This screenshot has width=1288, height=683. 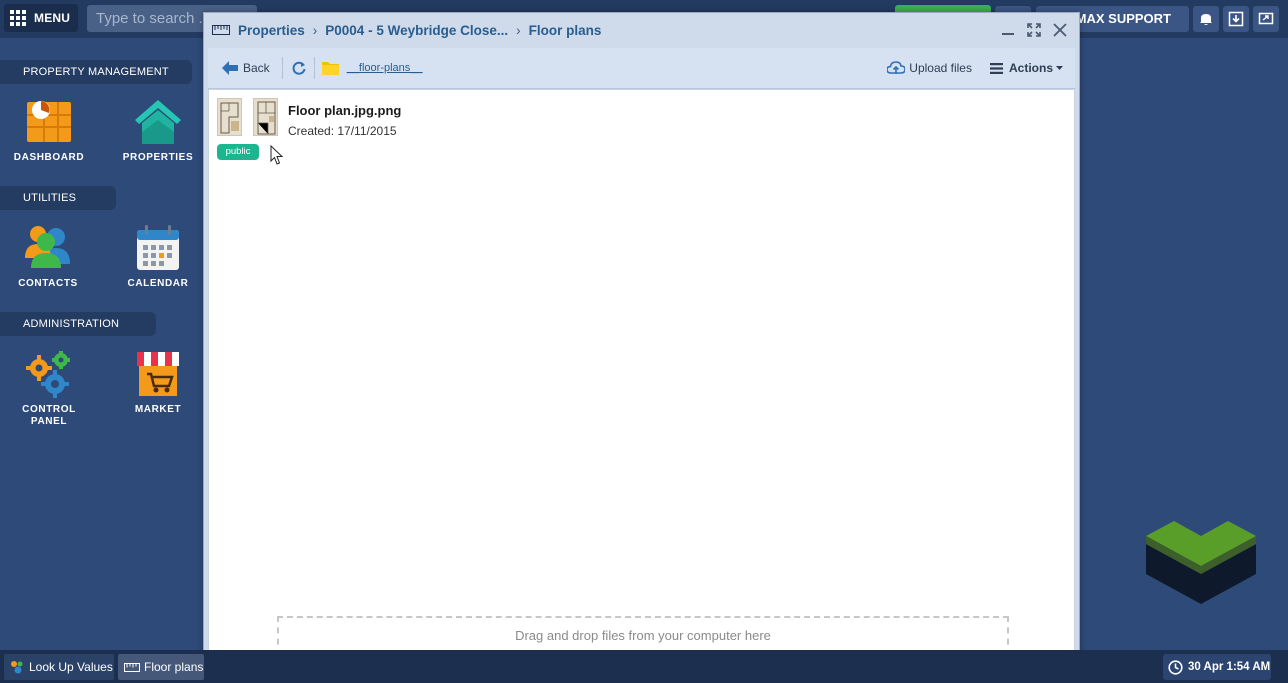 I want to click on mouse-cursor, so click(x=277, y=157).